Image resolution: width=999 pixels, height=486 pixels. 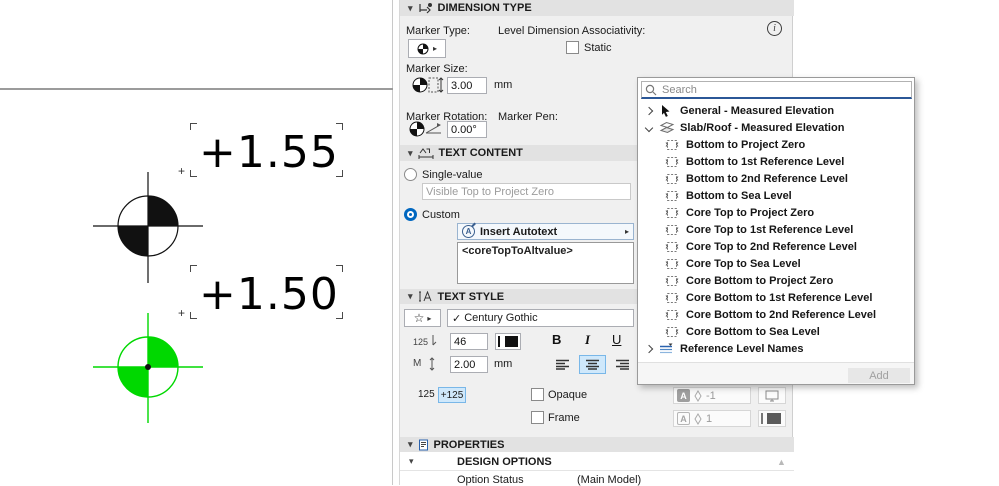 I want to click on tree-item: Core Bottom to Sea Level, so click(x=776, y=331).